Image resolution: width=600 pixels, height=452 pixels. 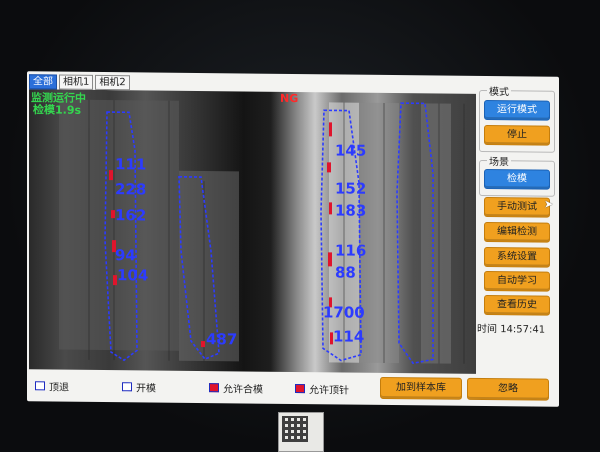 What do you see at coordinates (131, 215) in the screenshot?
I see `roi-number: 162` at bounding box center [131, 215].